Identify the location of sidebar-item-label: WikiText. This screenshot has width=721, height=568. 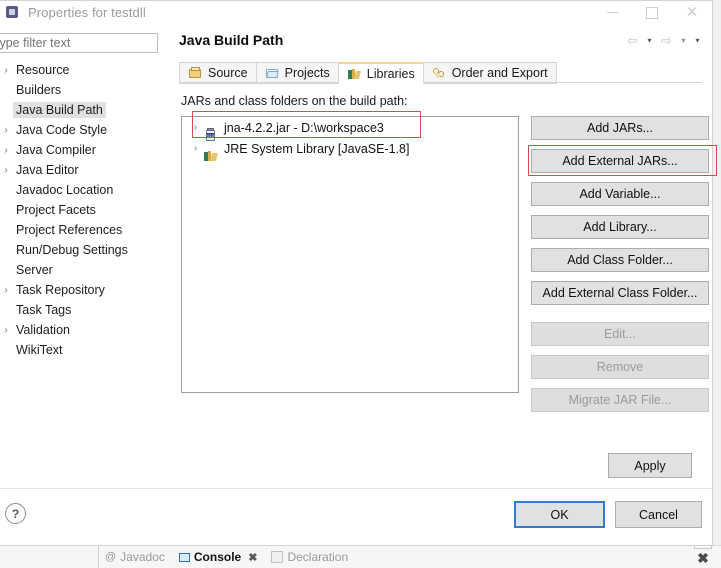
(39, 350).